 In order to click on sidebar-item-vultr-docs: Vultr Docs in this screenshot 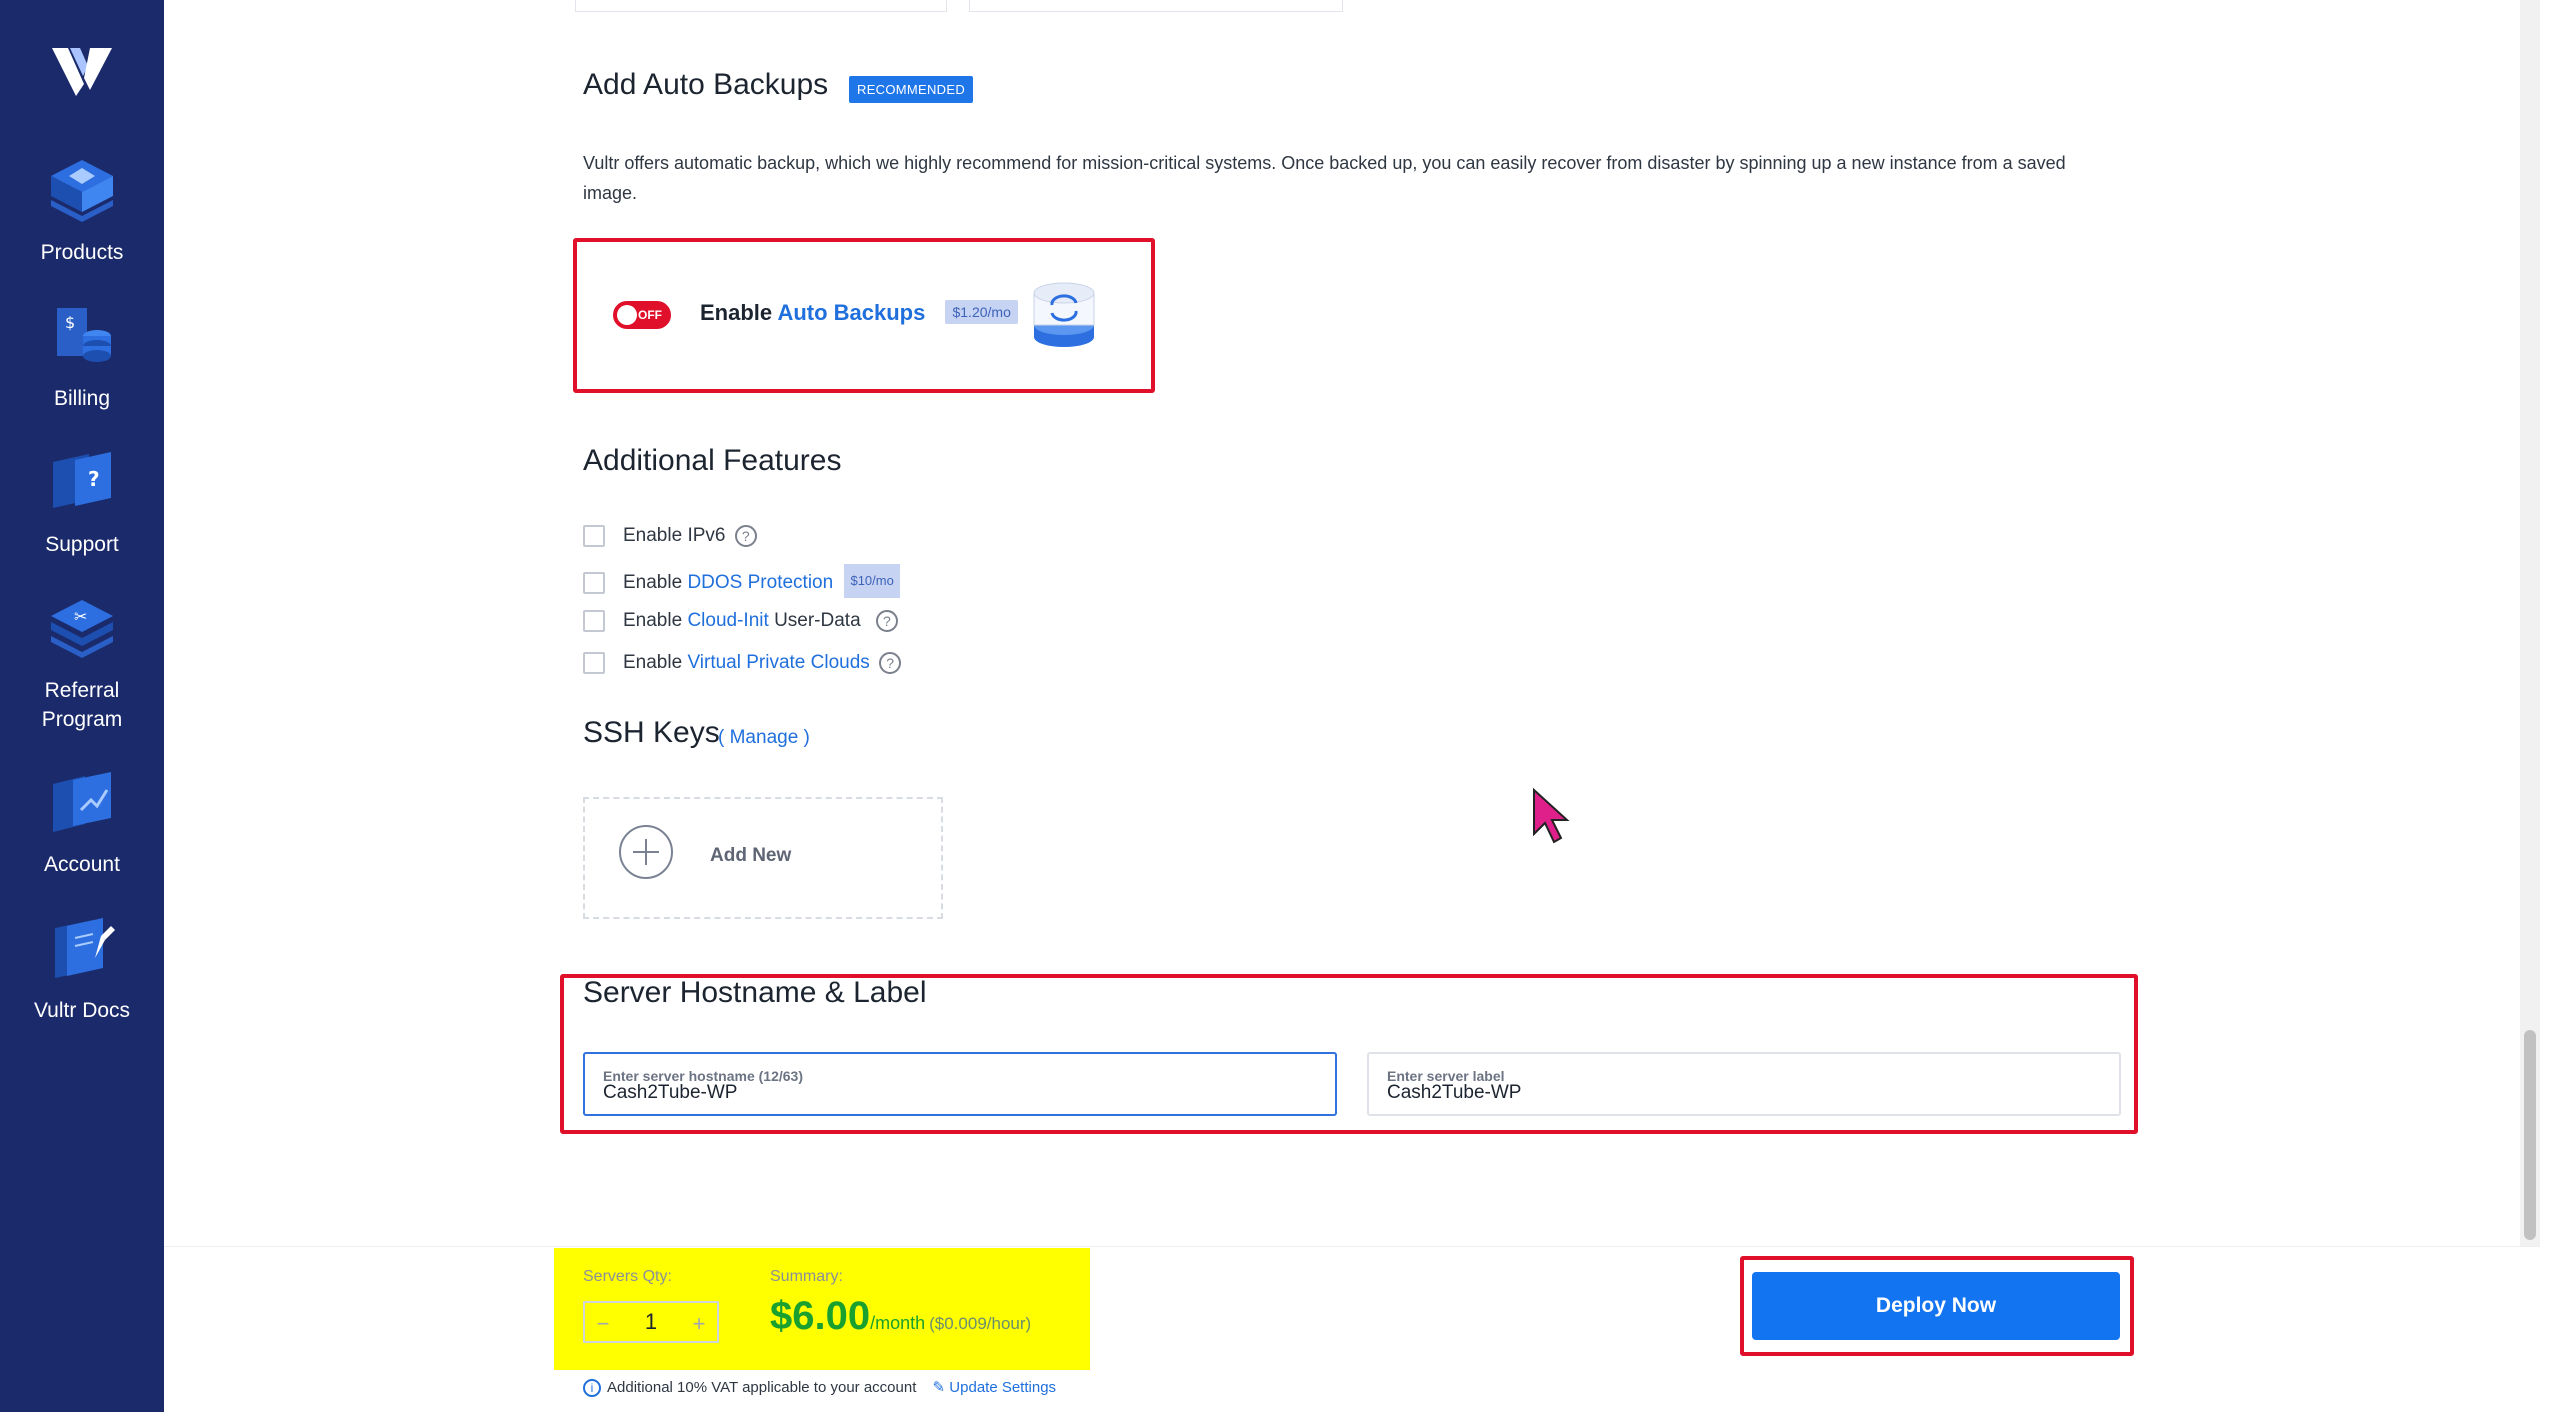, I will do `click(82, 969)`.